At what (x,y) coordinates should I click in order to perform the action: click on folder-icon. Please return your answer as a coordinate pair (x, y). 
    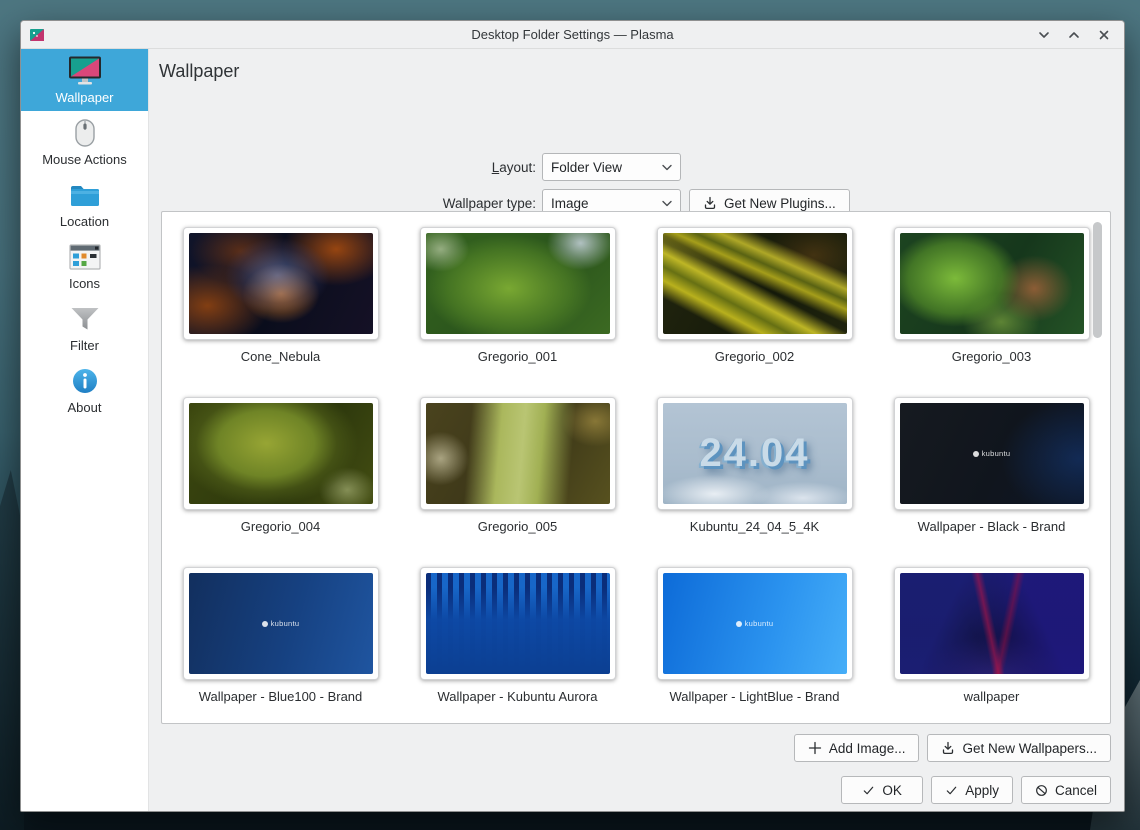
    Looking at the image, I should click on (85, 195).